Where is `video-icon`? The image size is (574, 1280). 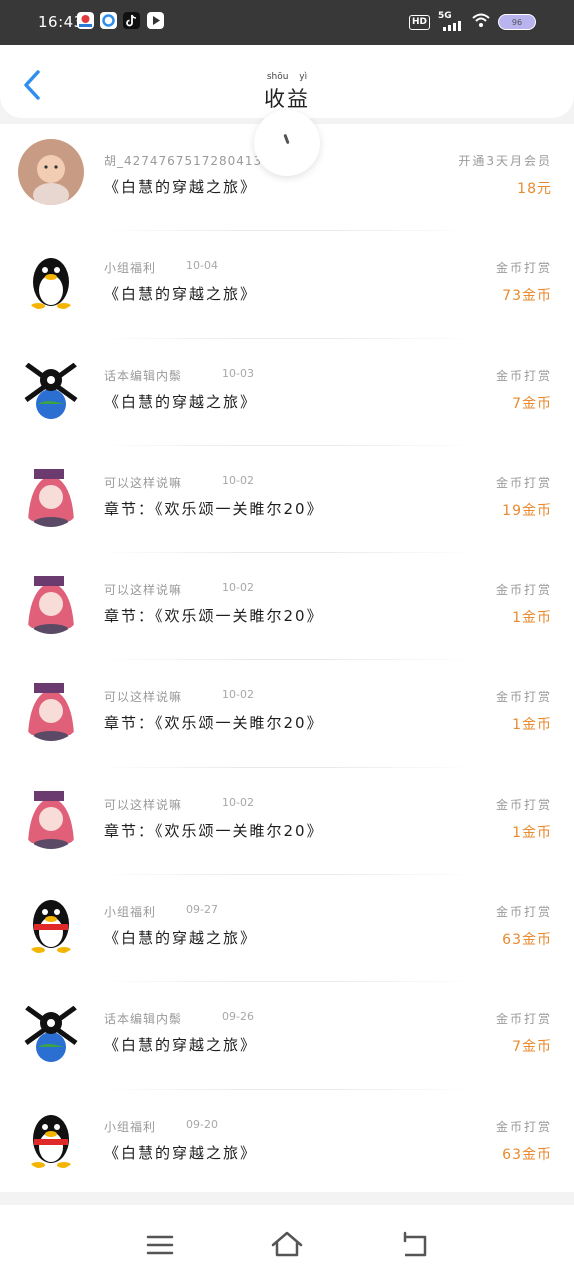 video-icon is located at coordinates (155, 20).